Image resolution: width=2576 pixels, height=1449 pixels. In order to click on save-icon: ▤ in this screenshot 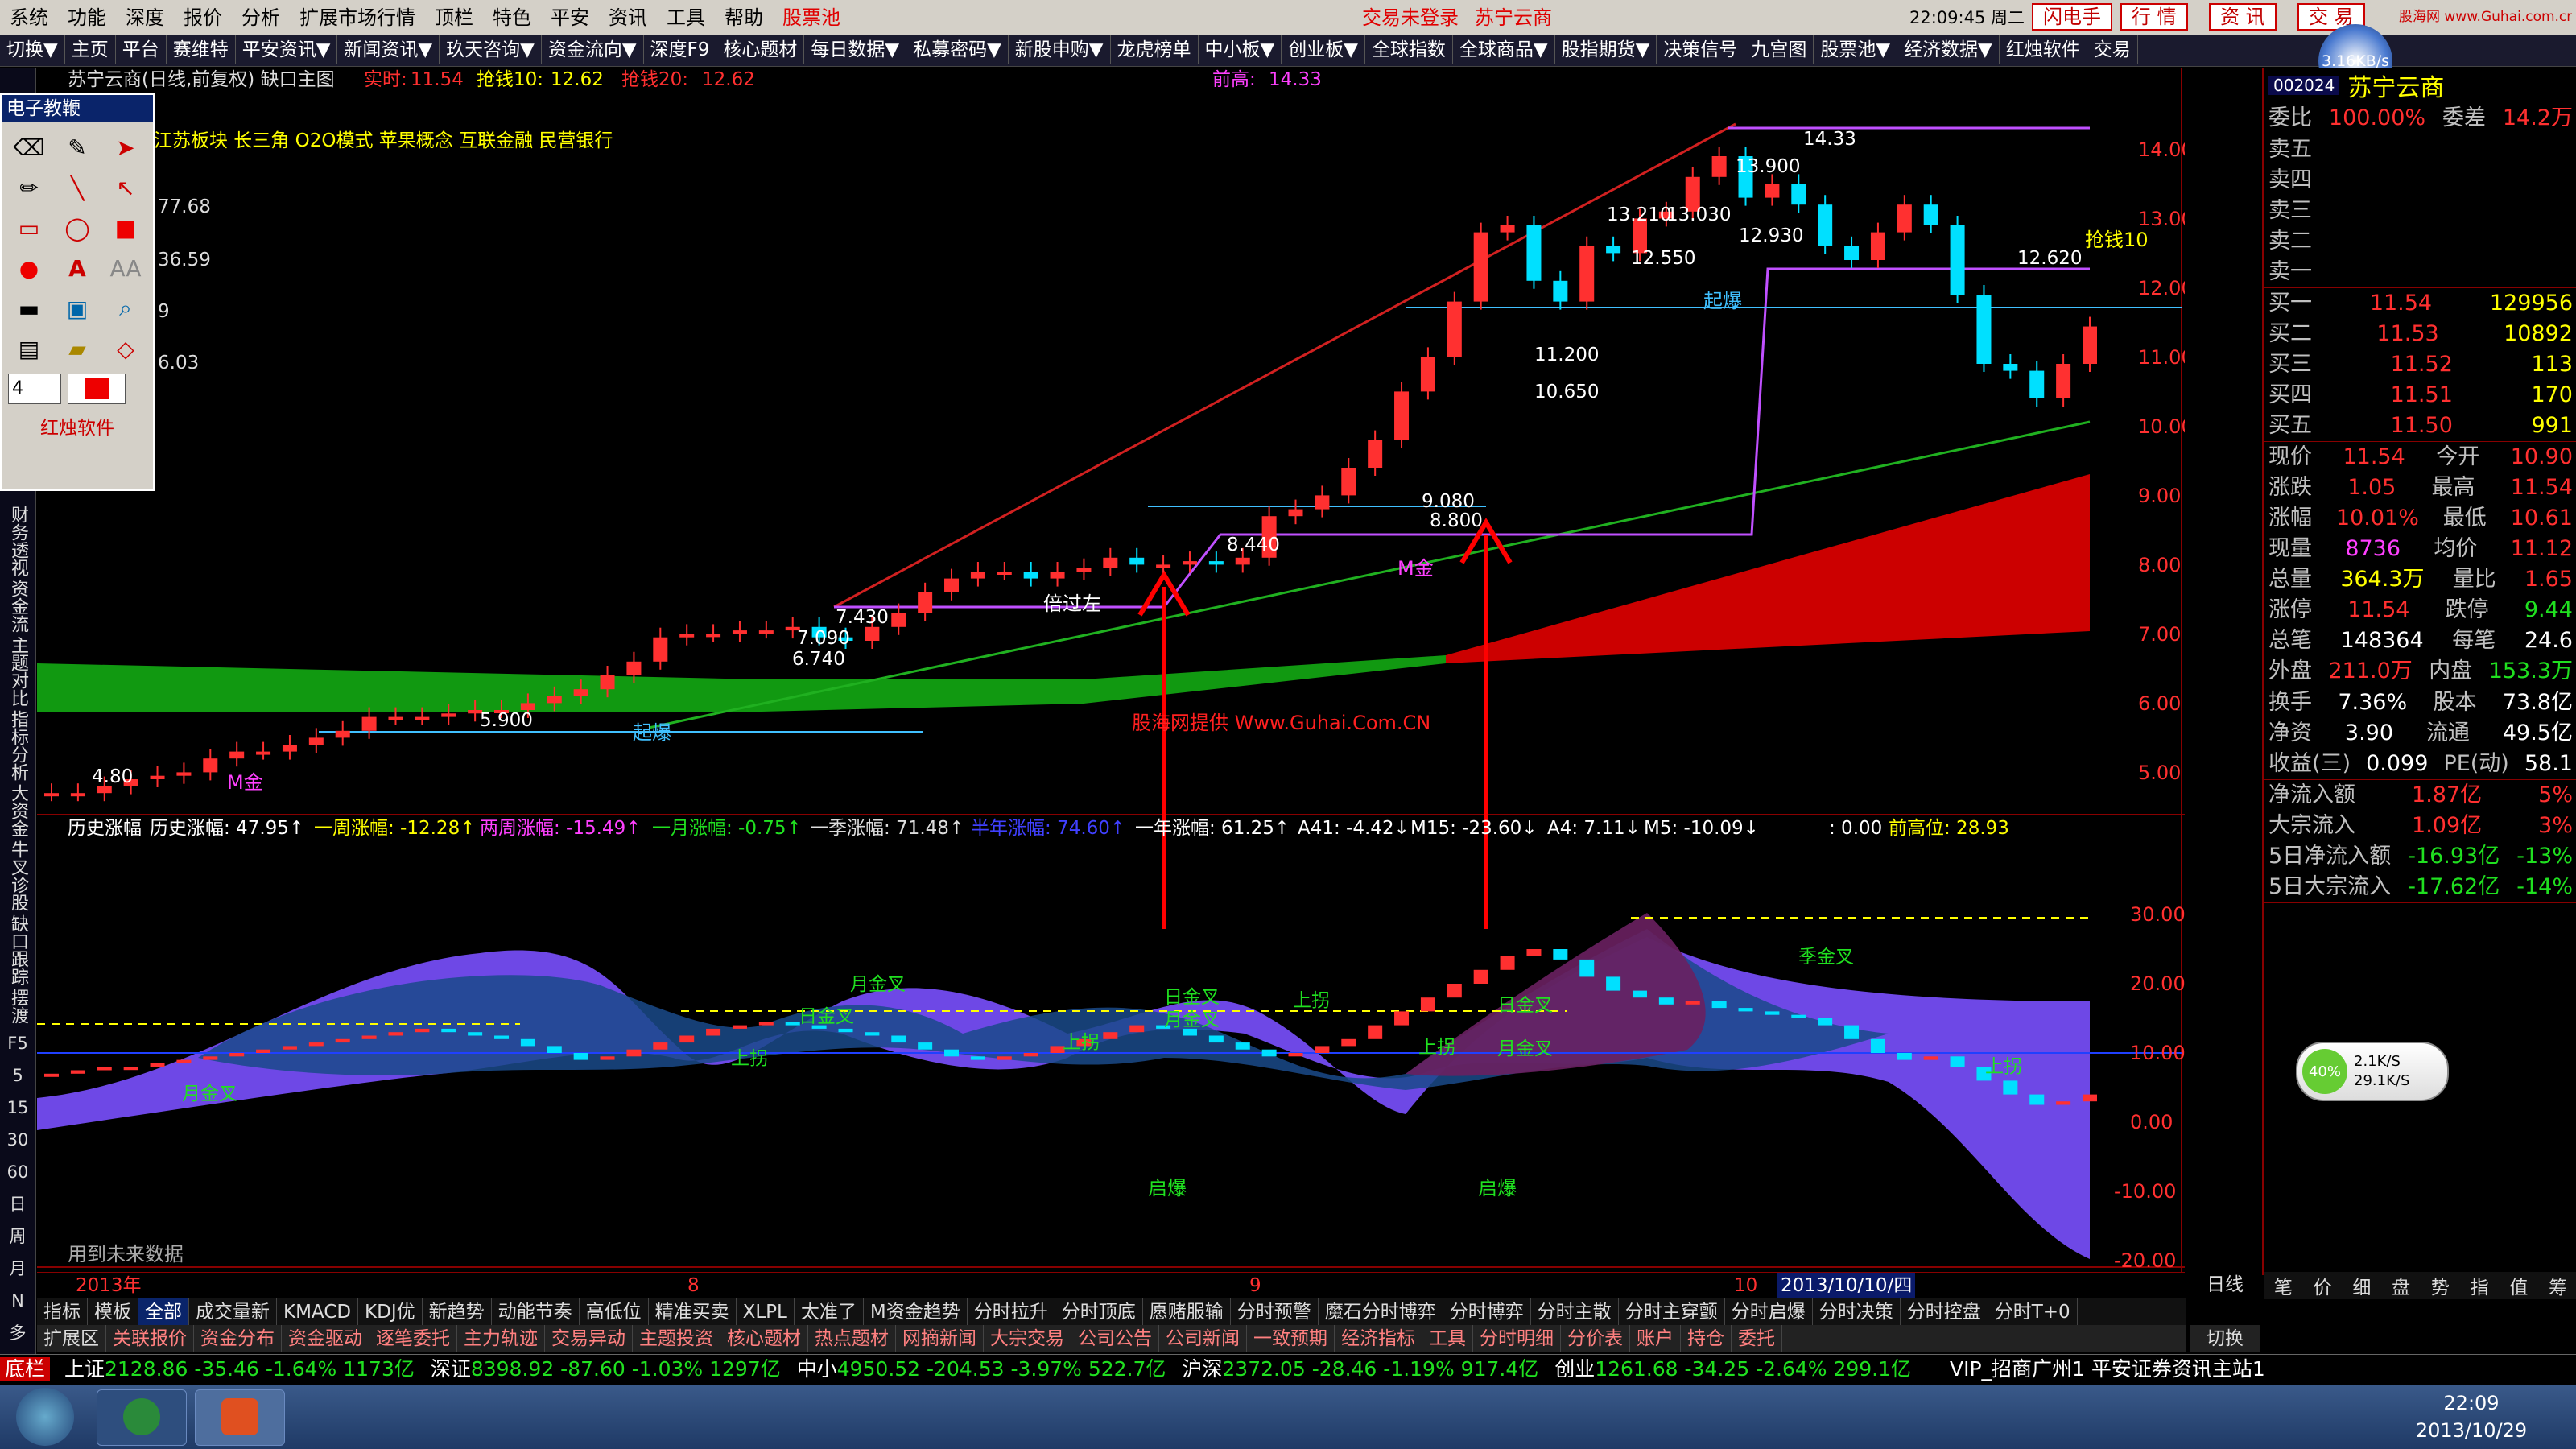, I will do `click(29, 348)`.